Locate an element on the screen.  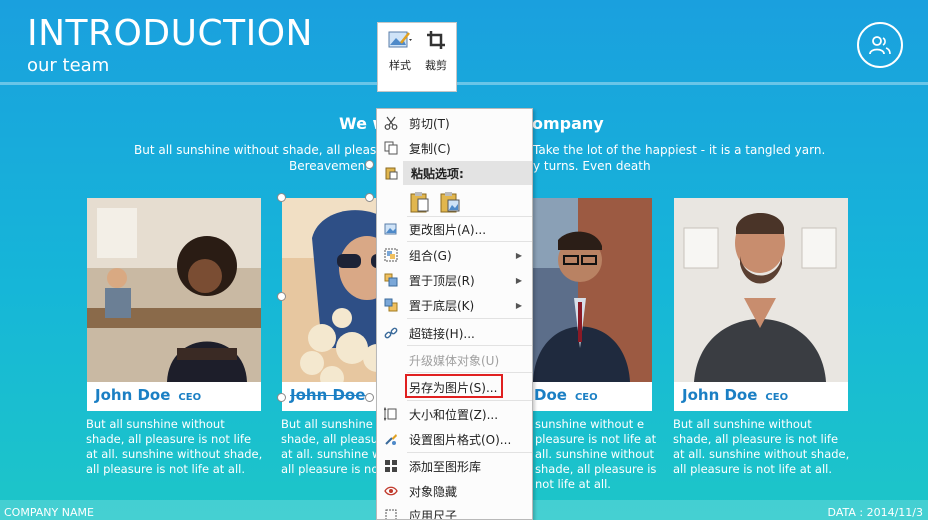
group-icon is located at coordinates (391, 255).